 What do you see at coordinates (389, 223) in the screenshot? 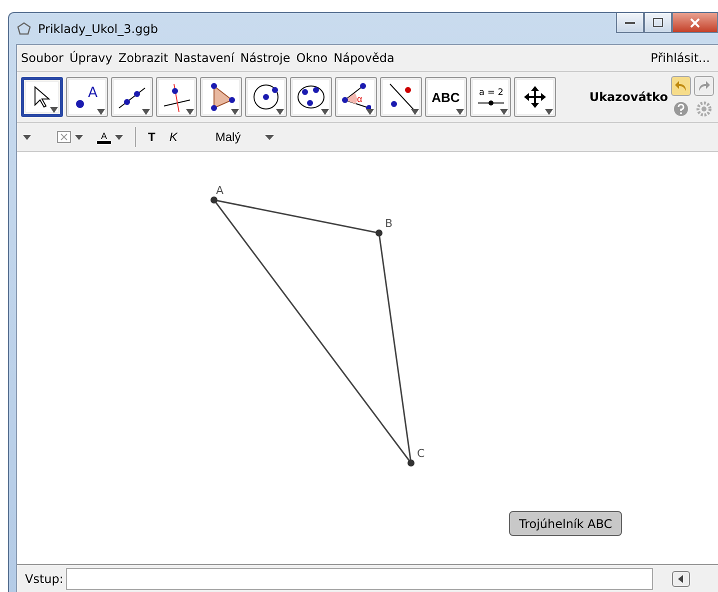
I see `point-label: B` at bounding box center [389, 223].